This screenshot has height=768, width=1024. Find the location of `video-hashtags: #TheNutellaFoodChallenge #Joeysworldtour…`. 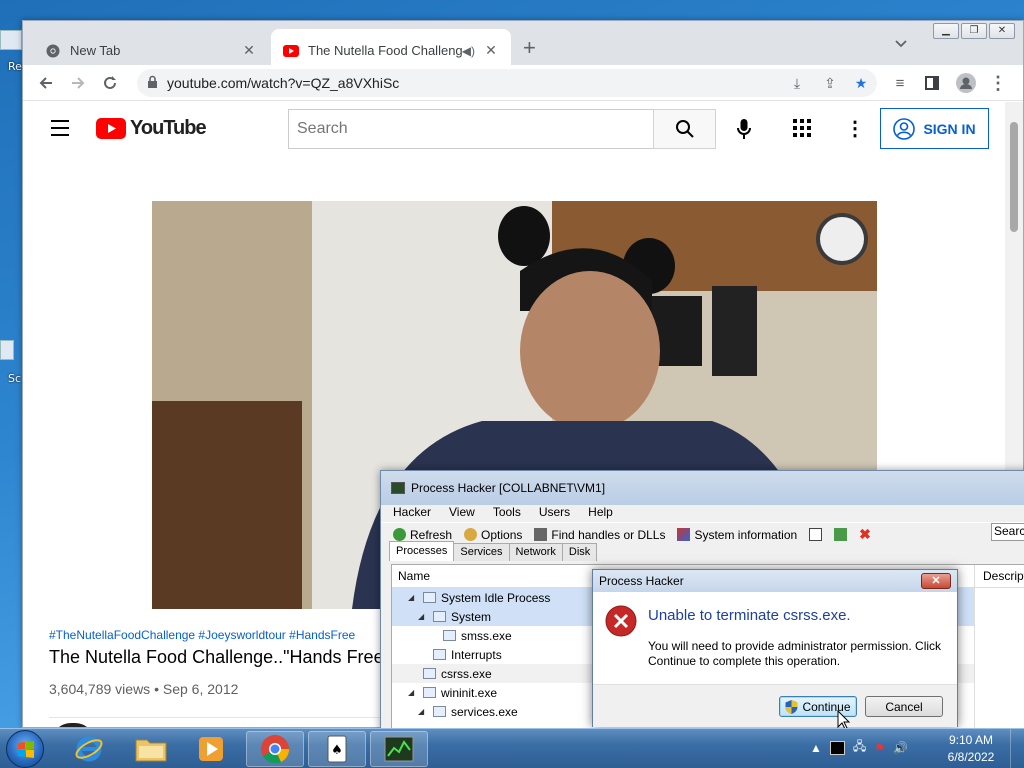

video-hashtags: #TheNutellaFoodChallenge #Joeysworldtour… is located at coordinates (202, 635).